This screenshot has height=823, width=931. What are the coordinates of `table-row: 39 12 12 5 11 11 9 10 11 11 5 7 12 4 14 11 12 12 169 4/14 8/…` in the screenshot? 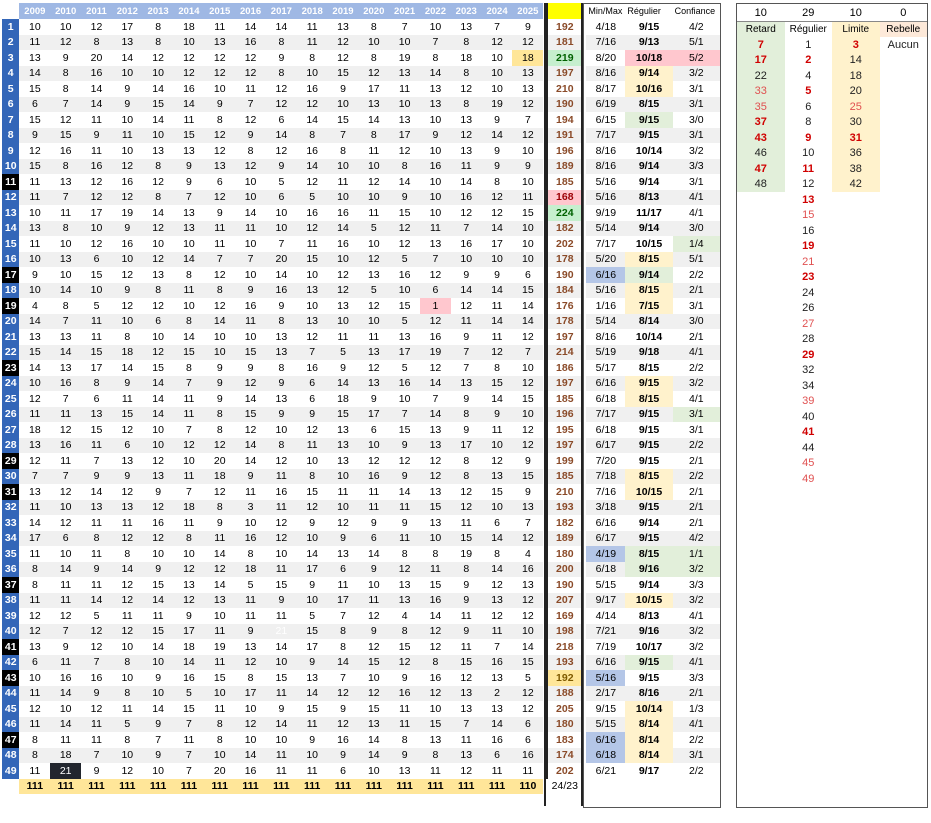 It's located at (361, 616).